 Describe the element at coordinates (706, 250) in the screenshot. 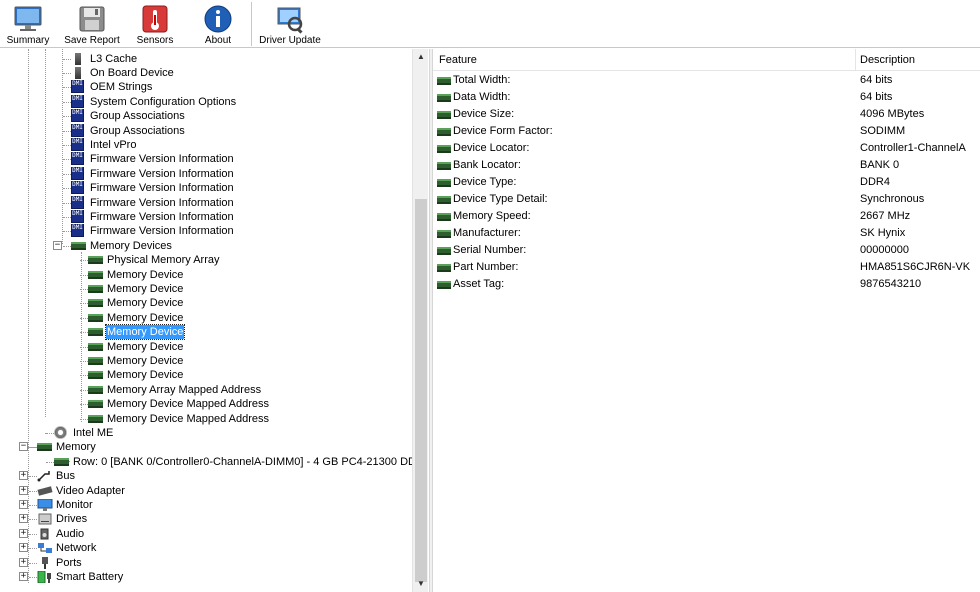

I see `detail-row: Serial Number: 00000000` at that location.